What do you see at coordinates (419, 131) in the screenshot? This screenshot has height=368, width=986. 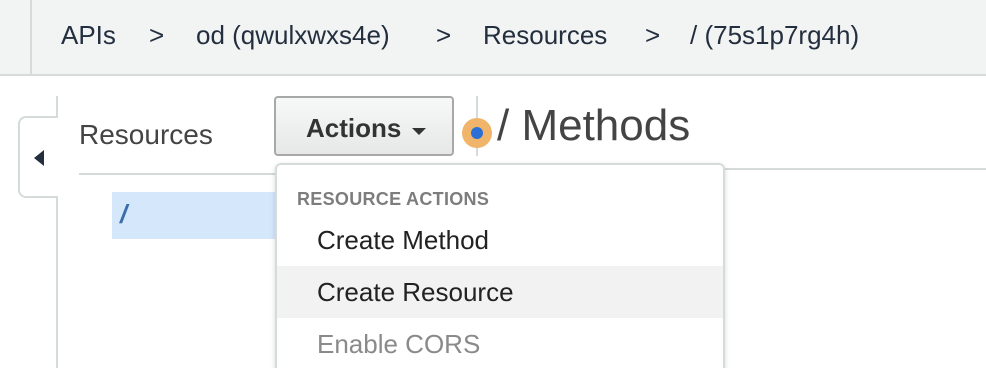 I see `caret-down-icon` at bounding box center [419, 131].